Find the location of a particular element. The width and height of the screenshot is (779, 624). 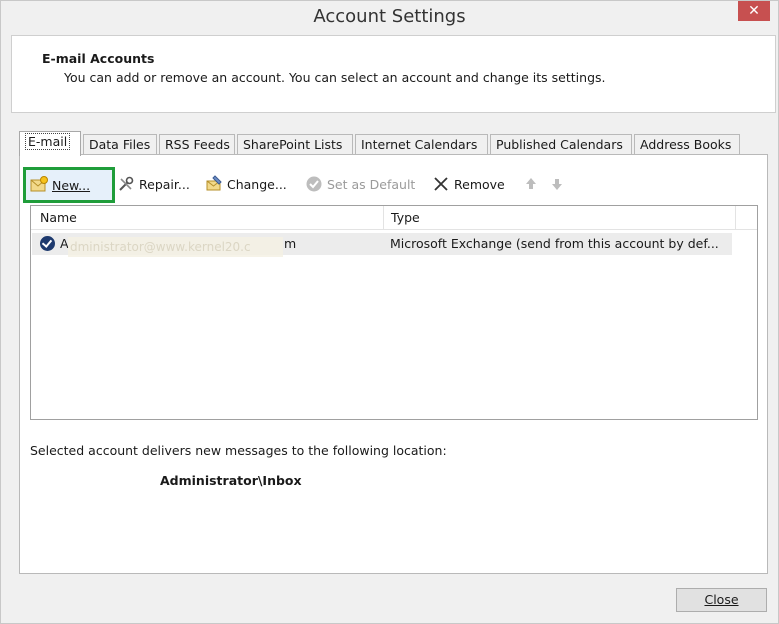

account-name-suffix: m is located at coordinates (290, 243).